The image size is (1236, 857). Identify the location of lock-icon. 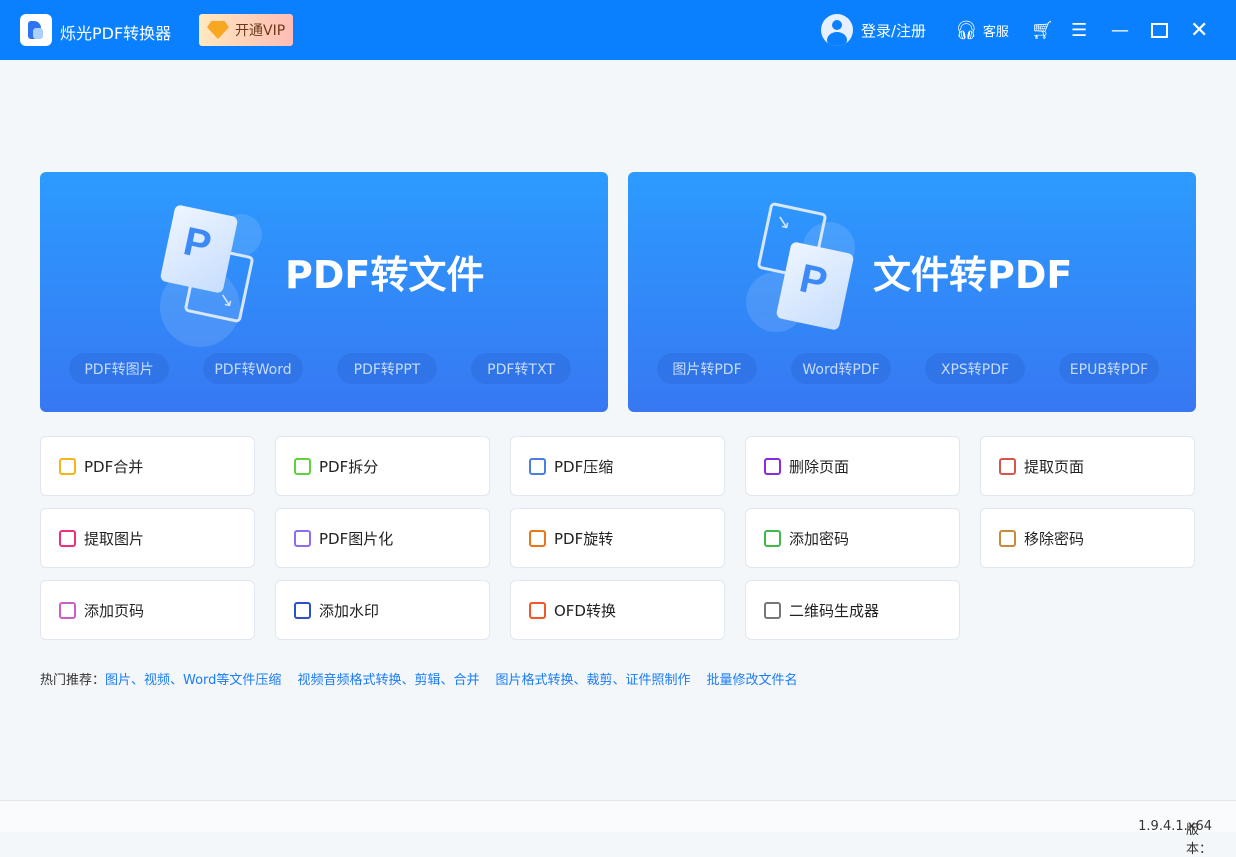
(772, 538).